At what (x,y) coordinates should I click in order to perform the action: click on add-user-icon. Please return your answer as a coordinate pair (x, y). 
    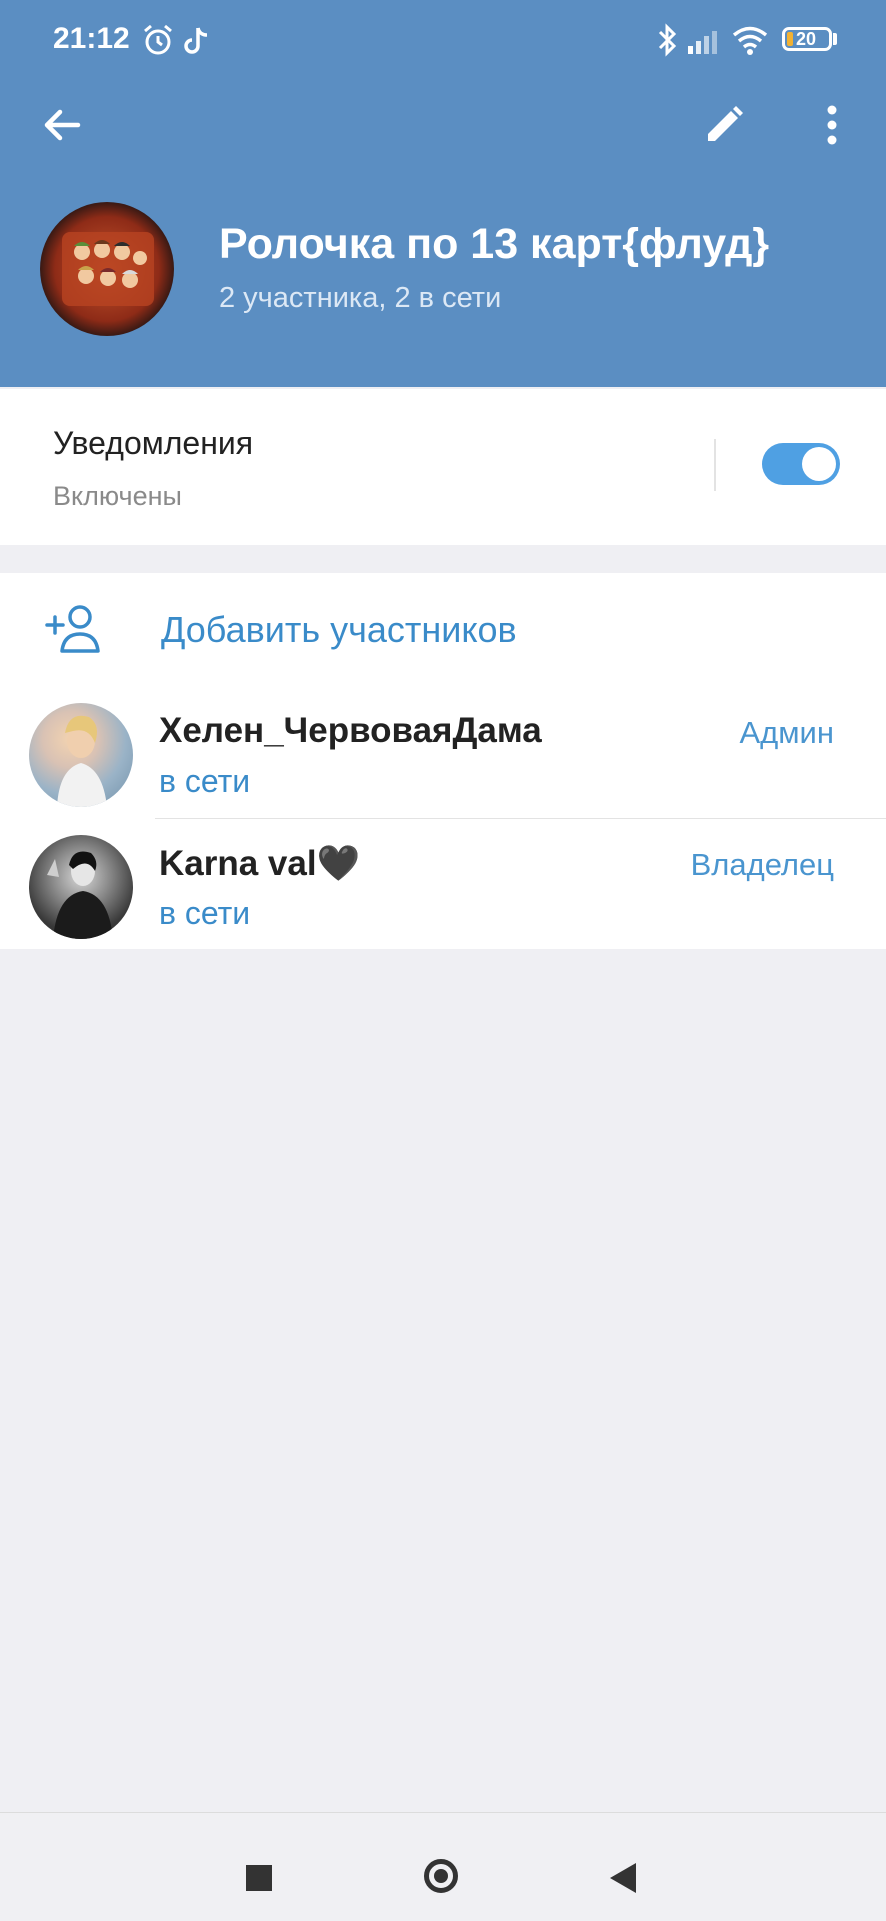
    Looking at the image, I should click on (72, 629).